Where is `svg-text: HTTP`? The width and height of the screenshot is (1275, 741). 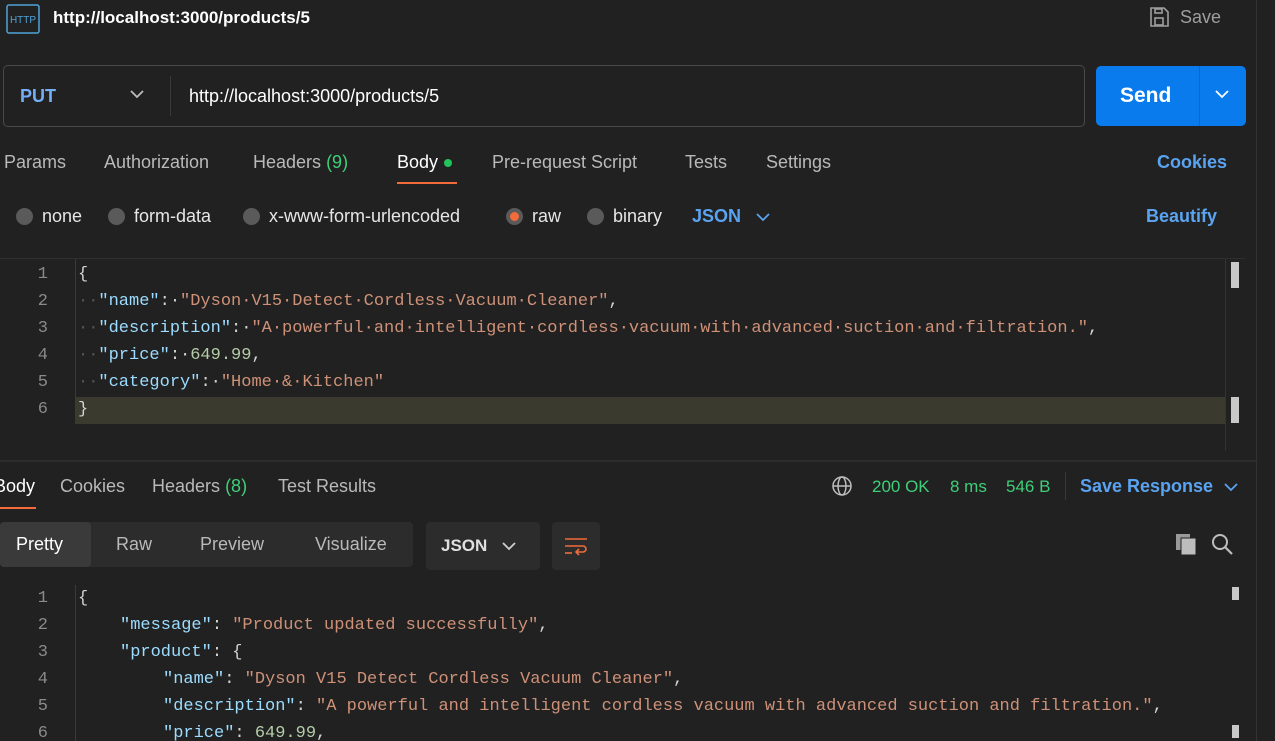 svg-text: HTTP is located at coordinates (23, 20).